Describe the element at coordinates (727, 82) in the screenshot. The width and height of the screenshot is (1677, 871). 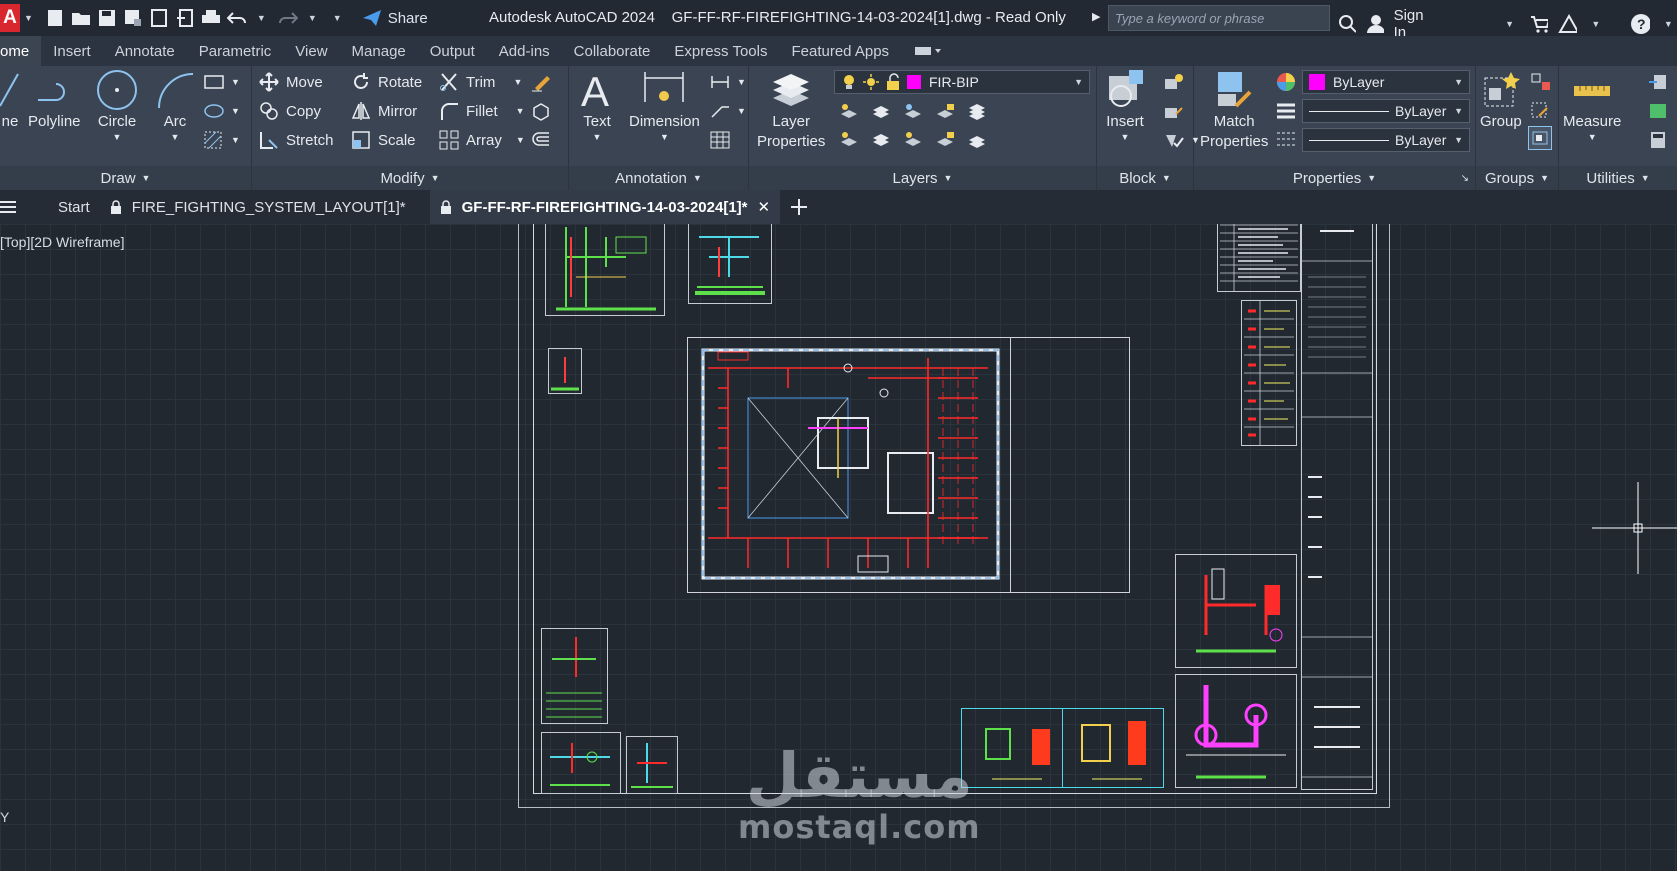
I see `linear-dim-button: ▼` at that location.